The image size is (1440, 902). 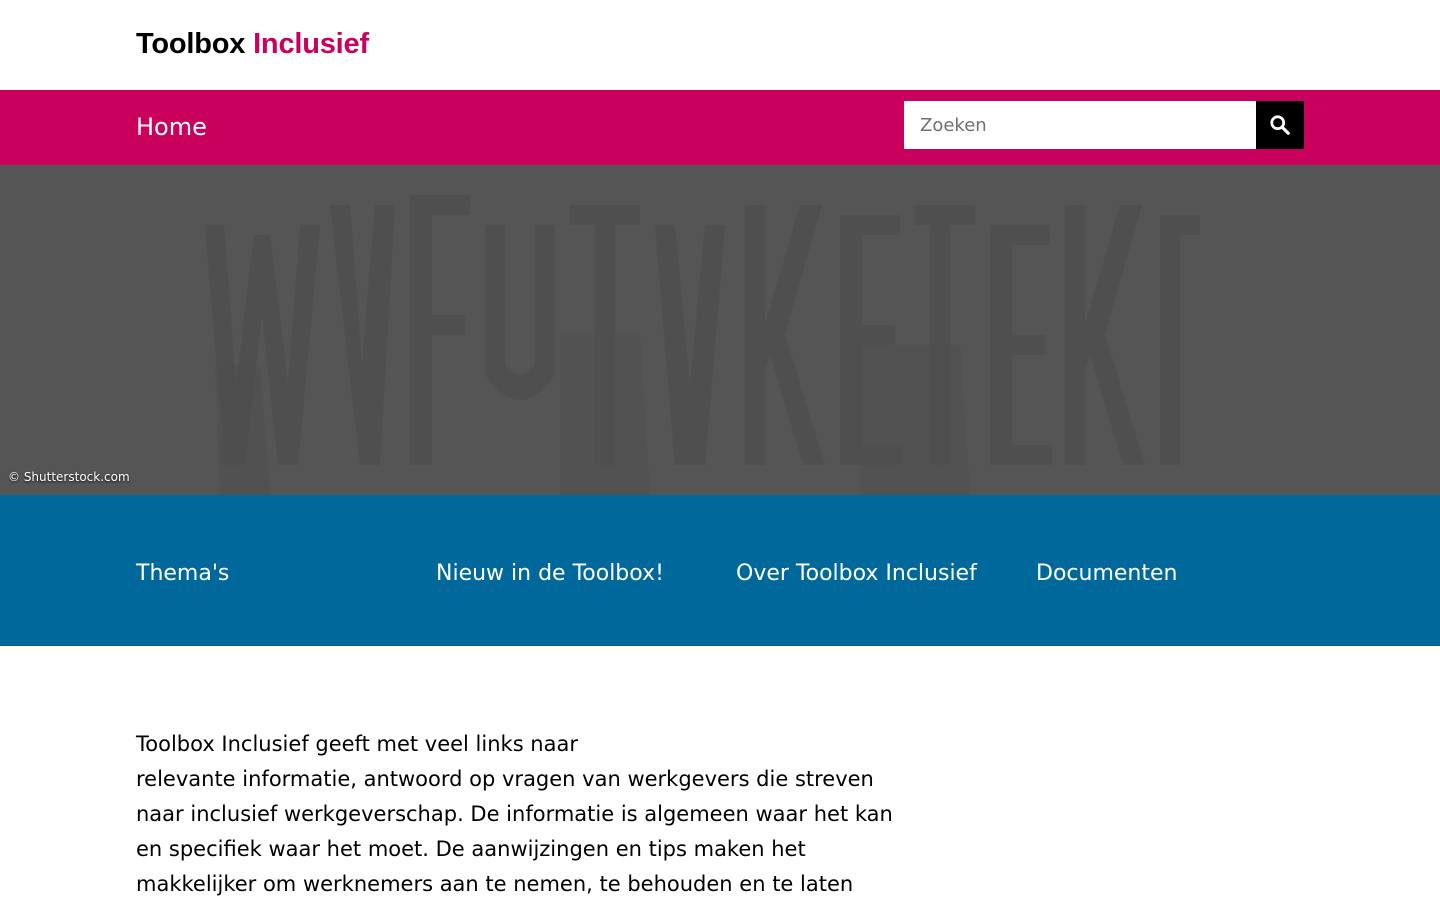 What do you see at coordinates (720, 127) in the screenshot?
I see `main-navigation: Home` at bounding box center [720, 127].